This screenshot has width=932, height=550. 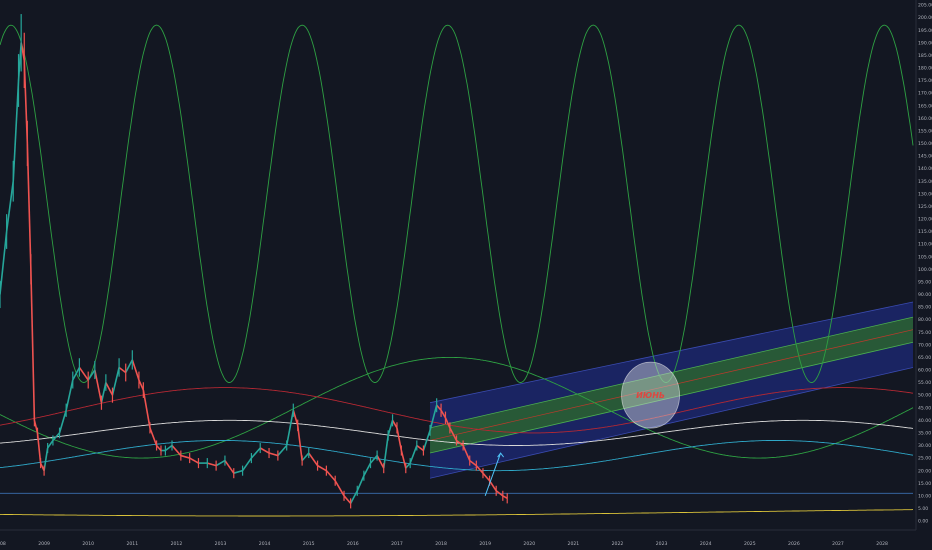 I want to click on x-tick-label: 2013, so click(x=221, y=544).